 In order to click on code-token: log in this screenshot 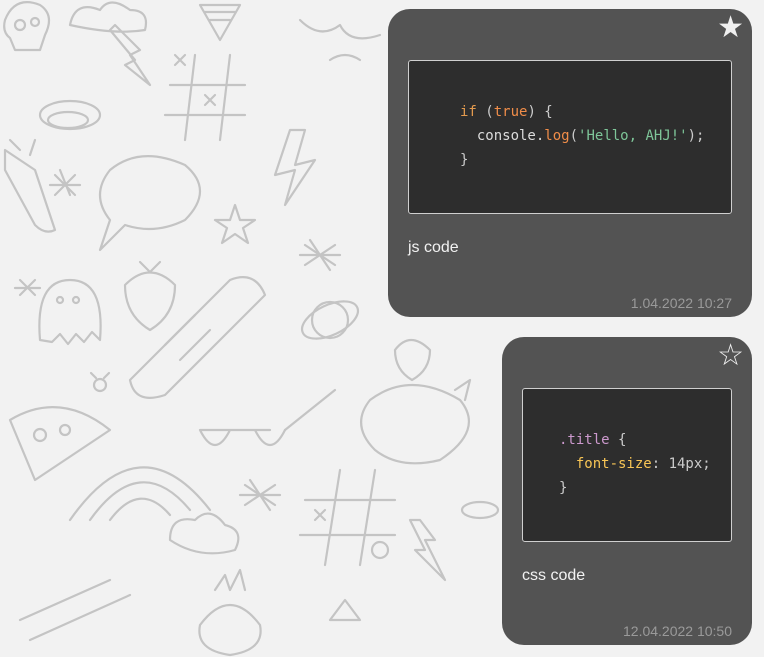, I will do `click(557, 136)`.